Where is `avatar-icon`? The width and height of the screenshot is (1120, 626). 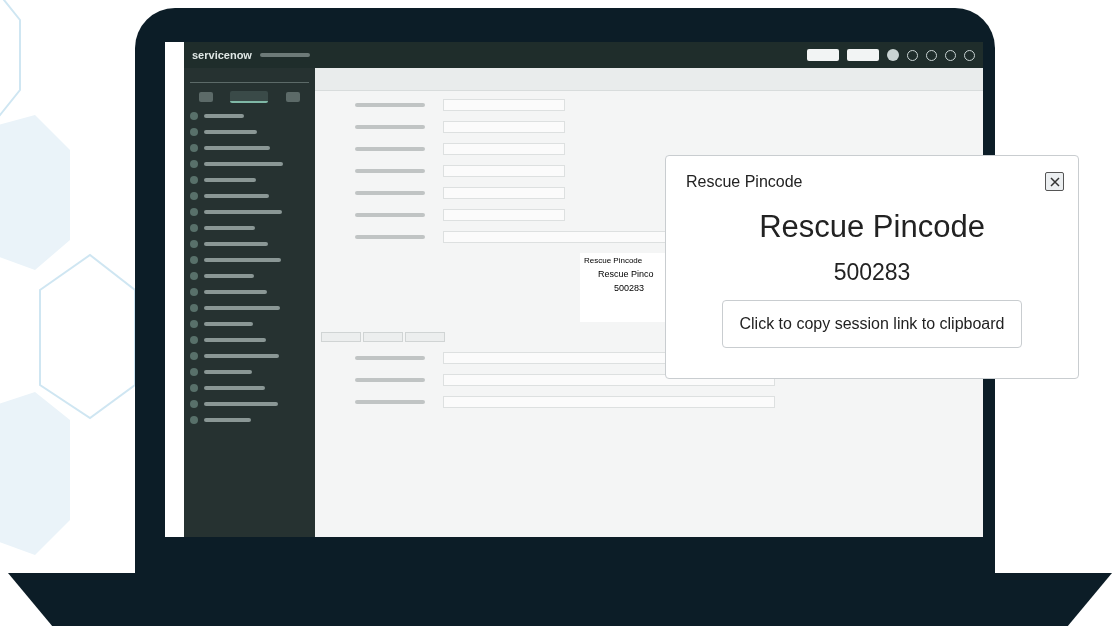 avatar-icon is located at coordinates (893, 55).